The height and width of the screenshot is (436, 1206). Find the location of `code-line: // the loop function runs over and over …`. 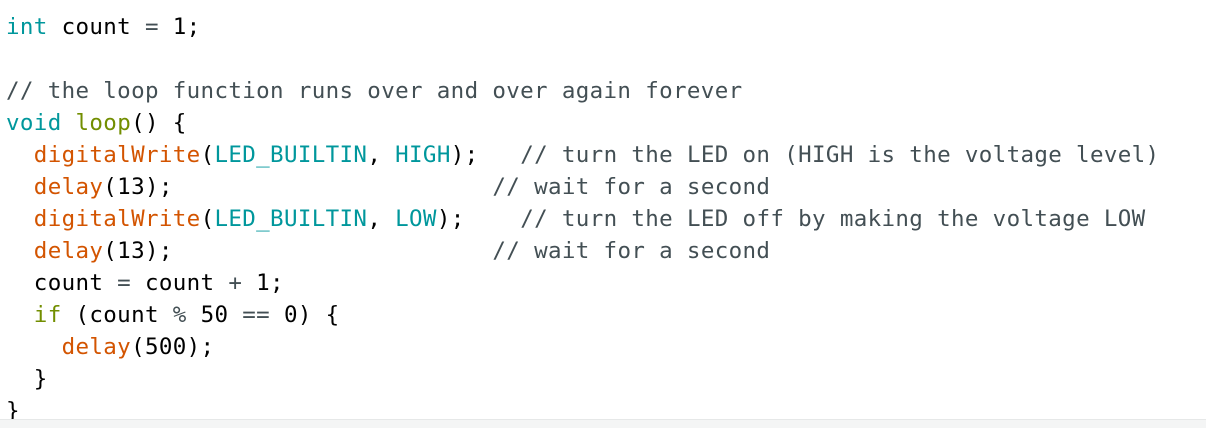

code-line: // the loop function runs over and over … is located at coordinates (582, 91).